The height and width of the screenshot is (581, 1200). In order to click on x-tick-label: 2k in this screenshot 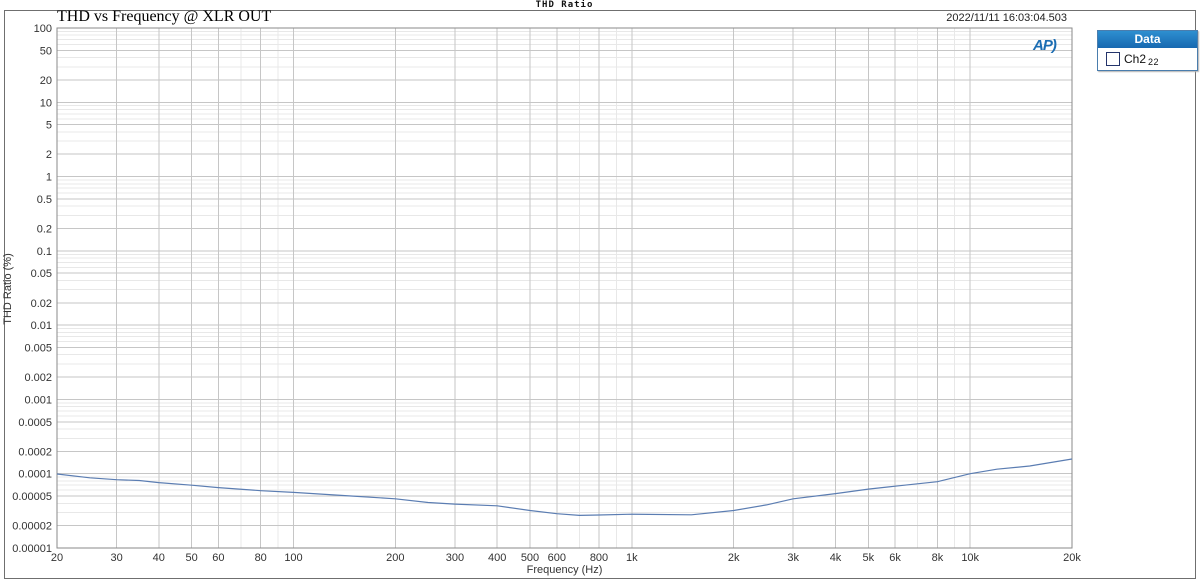, I will do `click(734, 558)`.